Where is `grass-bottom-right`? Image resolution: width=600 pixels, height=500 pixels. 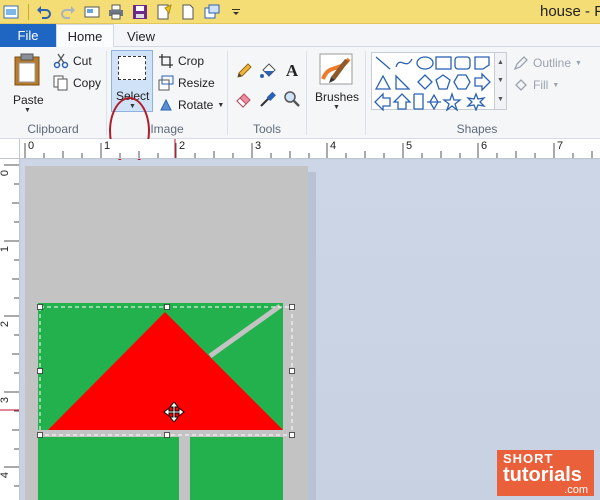
grass-bottom-right is located at coordinates (236, 468).